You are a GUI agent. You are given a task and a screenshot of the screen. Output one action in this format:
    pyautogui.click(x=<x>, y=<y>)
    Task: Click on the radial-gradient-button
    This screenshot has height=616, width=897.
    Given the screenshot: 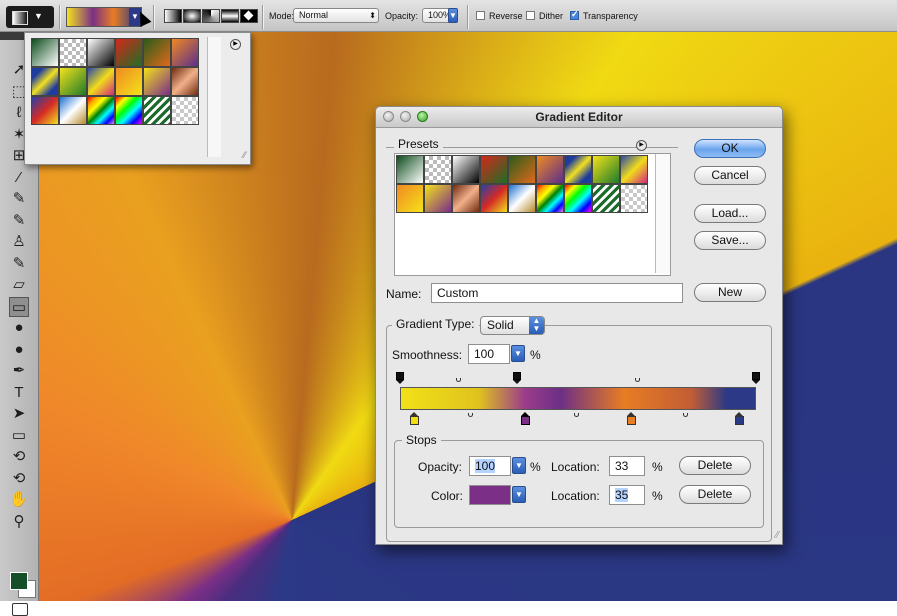 What is the action you would take?
    pyautogui.click(x=192, y=16)
    